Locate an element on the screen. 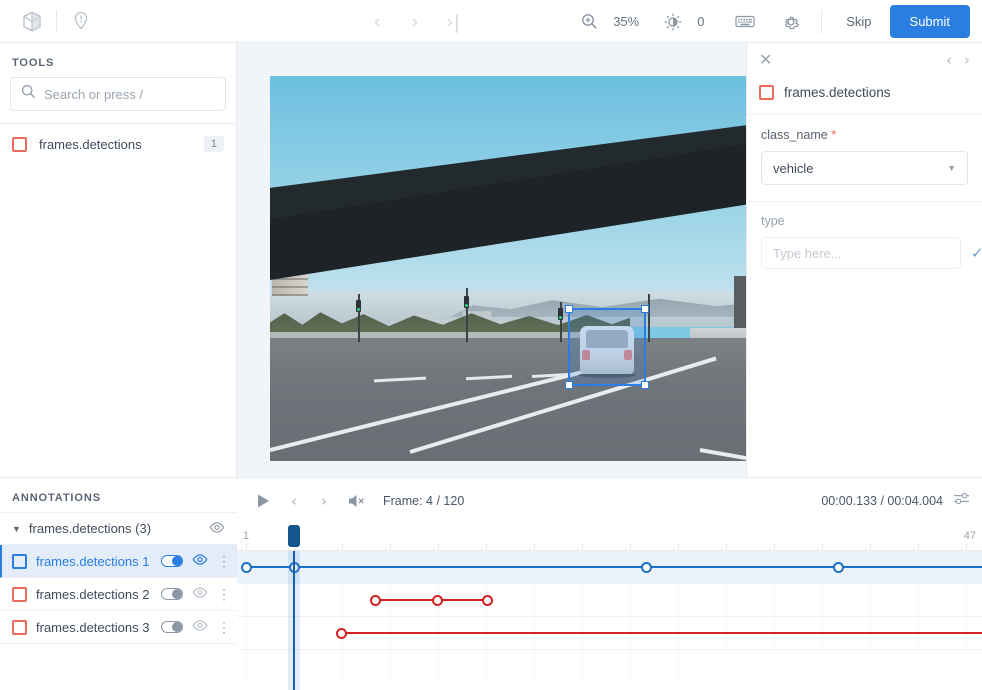 The image size is (982, 690). search-box is located at coordinates (118, 94).